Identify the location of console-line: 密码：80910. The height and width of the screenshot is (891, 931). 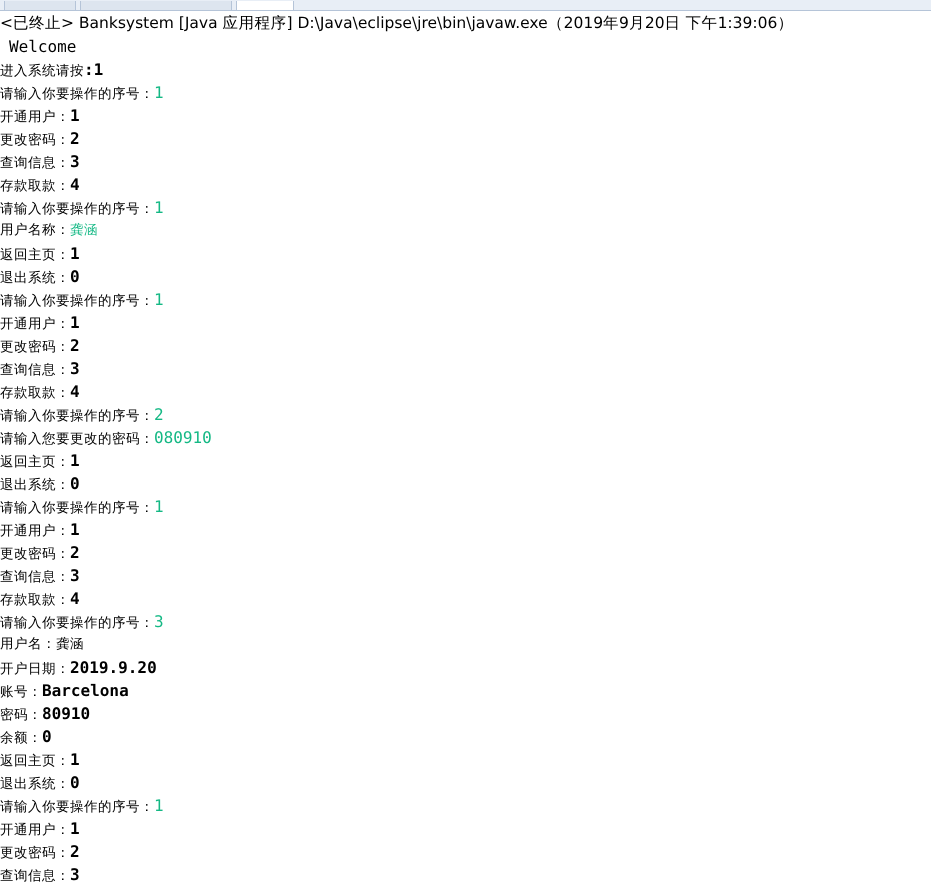
(45, 714).